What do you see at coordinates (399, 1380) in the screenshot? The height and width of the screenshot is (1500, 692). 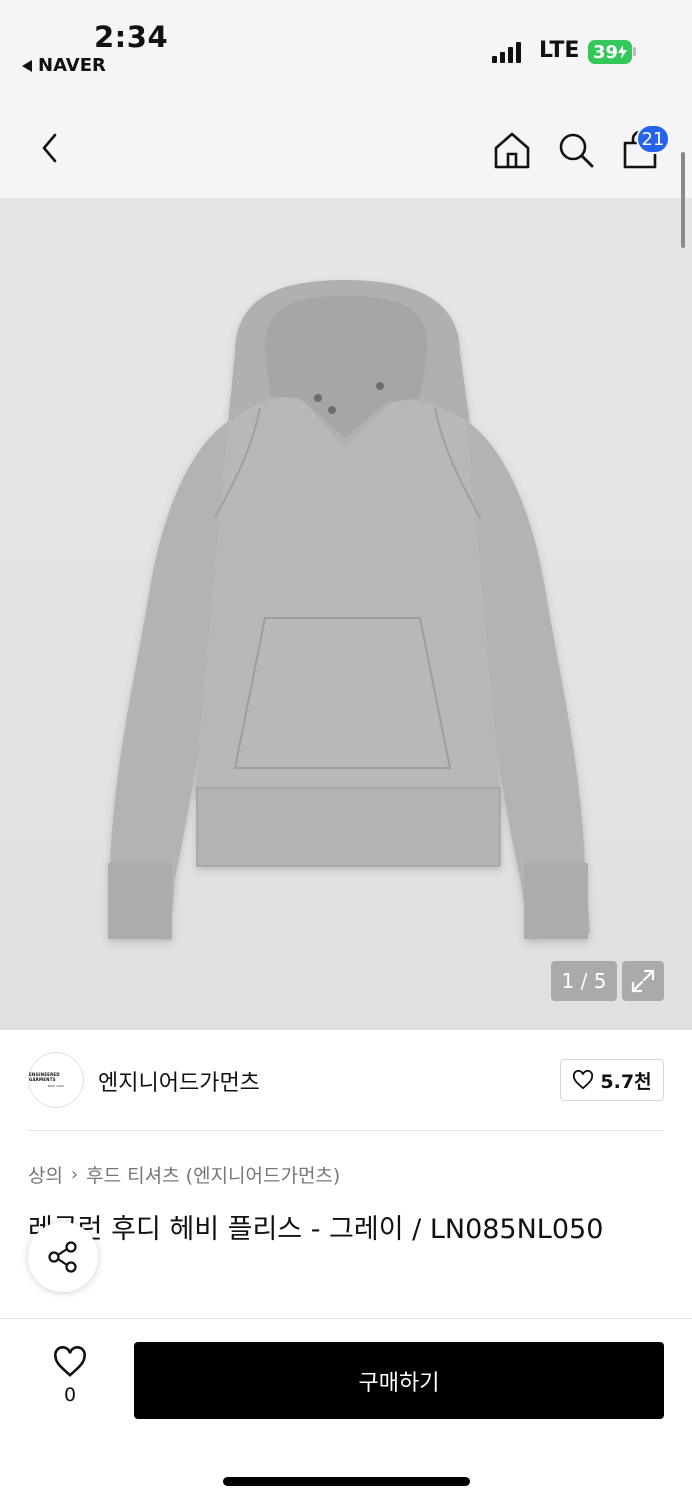 I see `buy-button: 구매하기` at bounding box center [399, 1380].